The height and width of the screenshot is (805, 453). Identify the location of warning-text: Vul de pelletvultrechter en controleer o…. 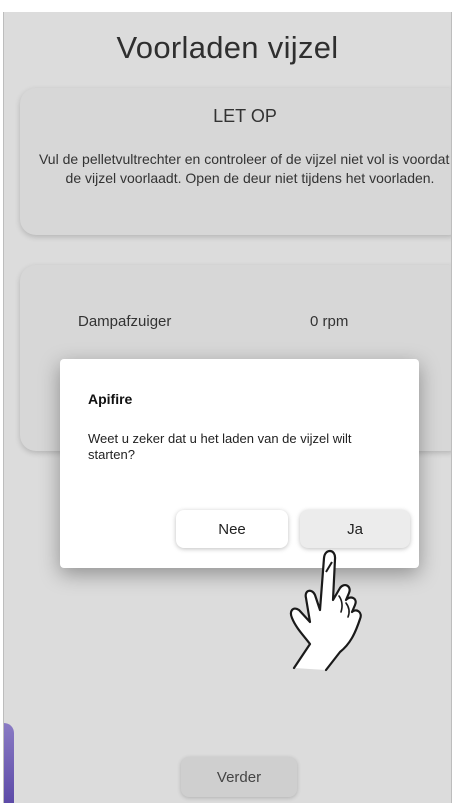
(245, 168).